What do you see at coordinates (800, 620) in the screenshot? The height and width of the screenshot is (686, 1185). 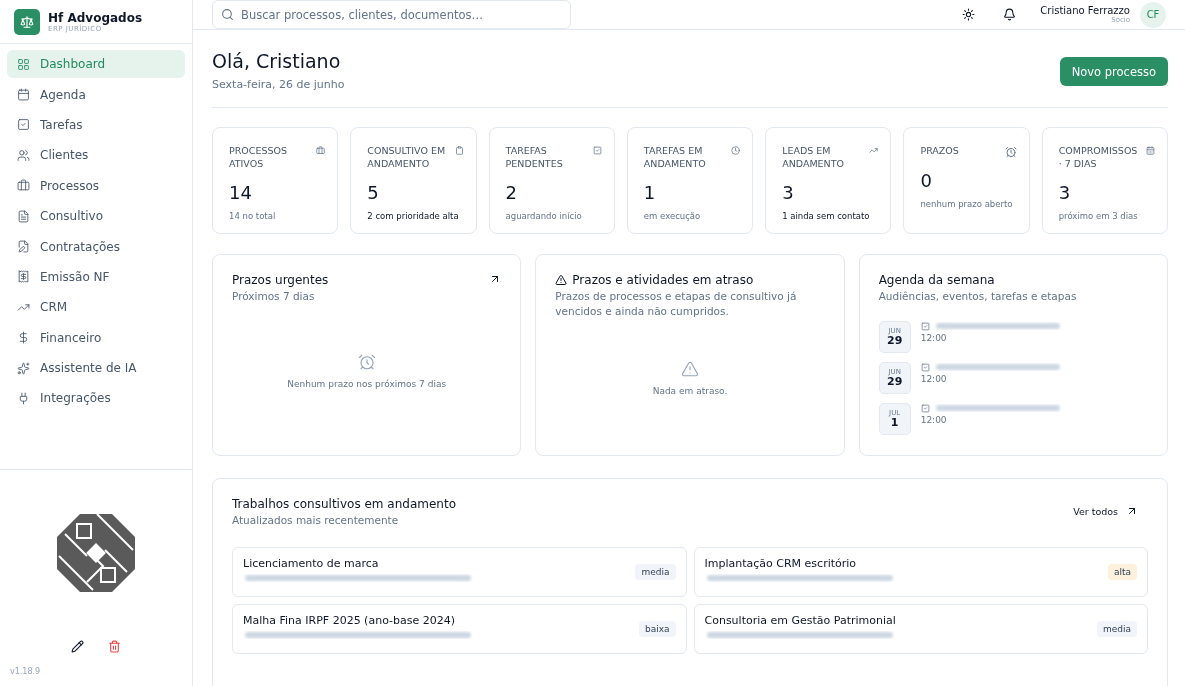 I see `item-title: Consultoria em Gestão Patrimonial` at bounding box center [800, 620].